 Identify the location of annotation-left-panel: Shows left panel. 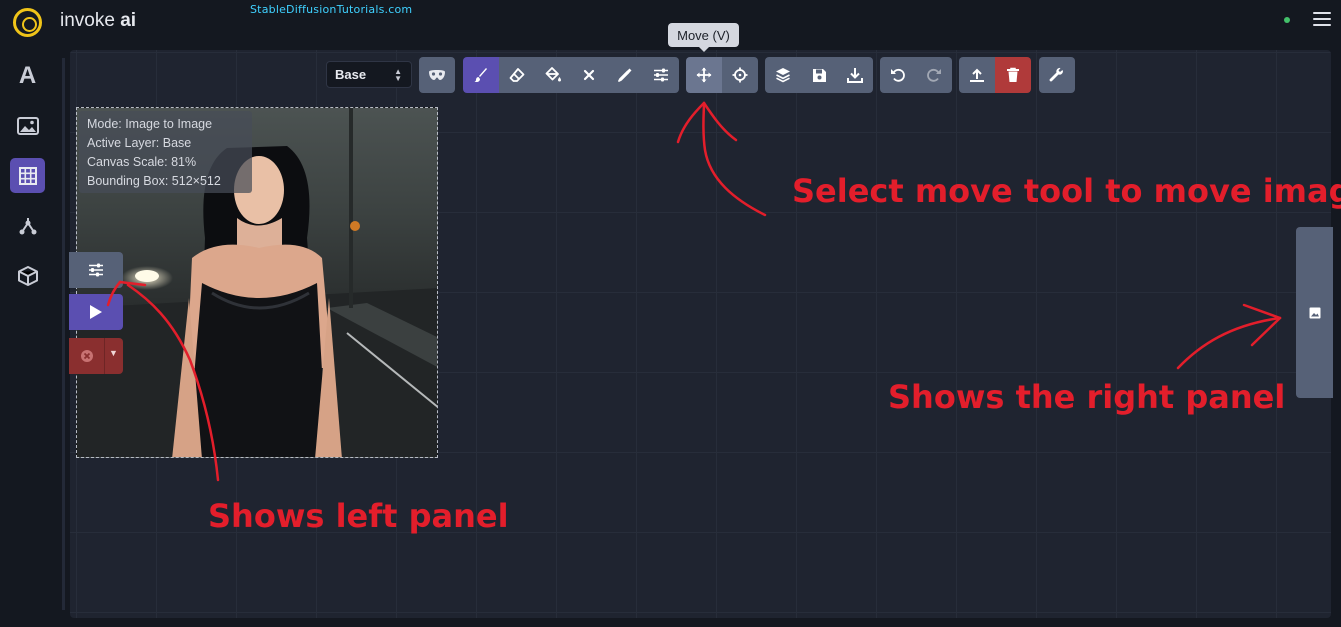
(358, 516).